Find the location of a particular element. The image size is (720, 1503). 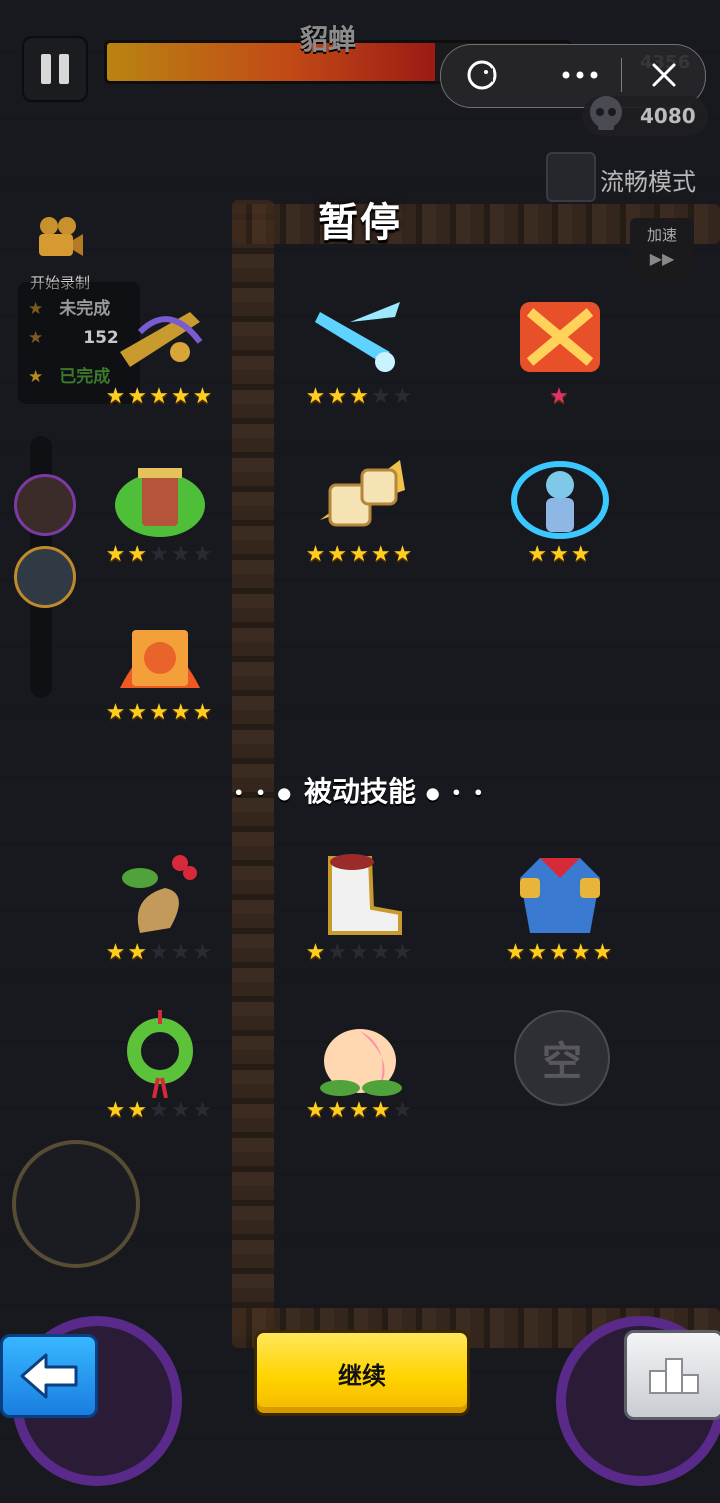

skull-icon is located at coordinates (606, 113).